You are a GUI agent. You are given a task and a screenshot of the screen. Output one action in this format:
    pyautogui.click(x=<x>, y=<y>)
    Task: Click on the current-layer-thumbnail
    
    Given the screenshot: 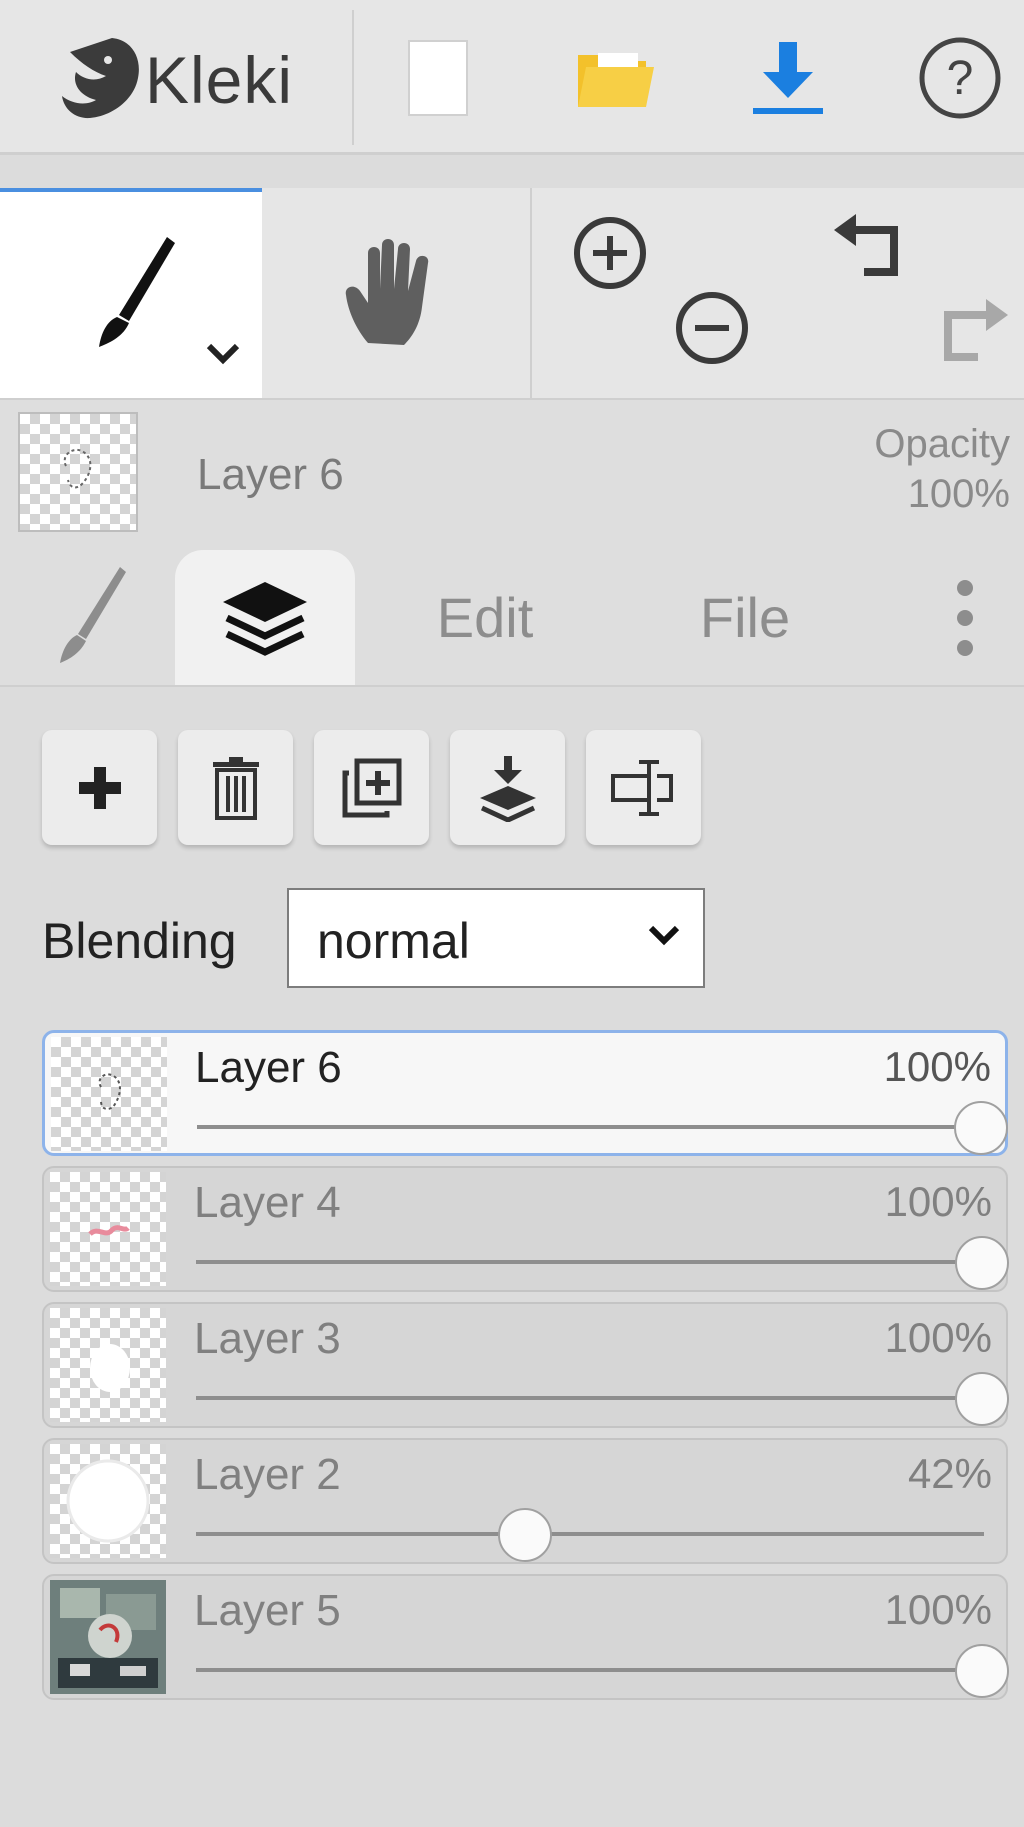 What is the action you would take?
    pyautogui.click(x=78, y=472)
    